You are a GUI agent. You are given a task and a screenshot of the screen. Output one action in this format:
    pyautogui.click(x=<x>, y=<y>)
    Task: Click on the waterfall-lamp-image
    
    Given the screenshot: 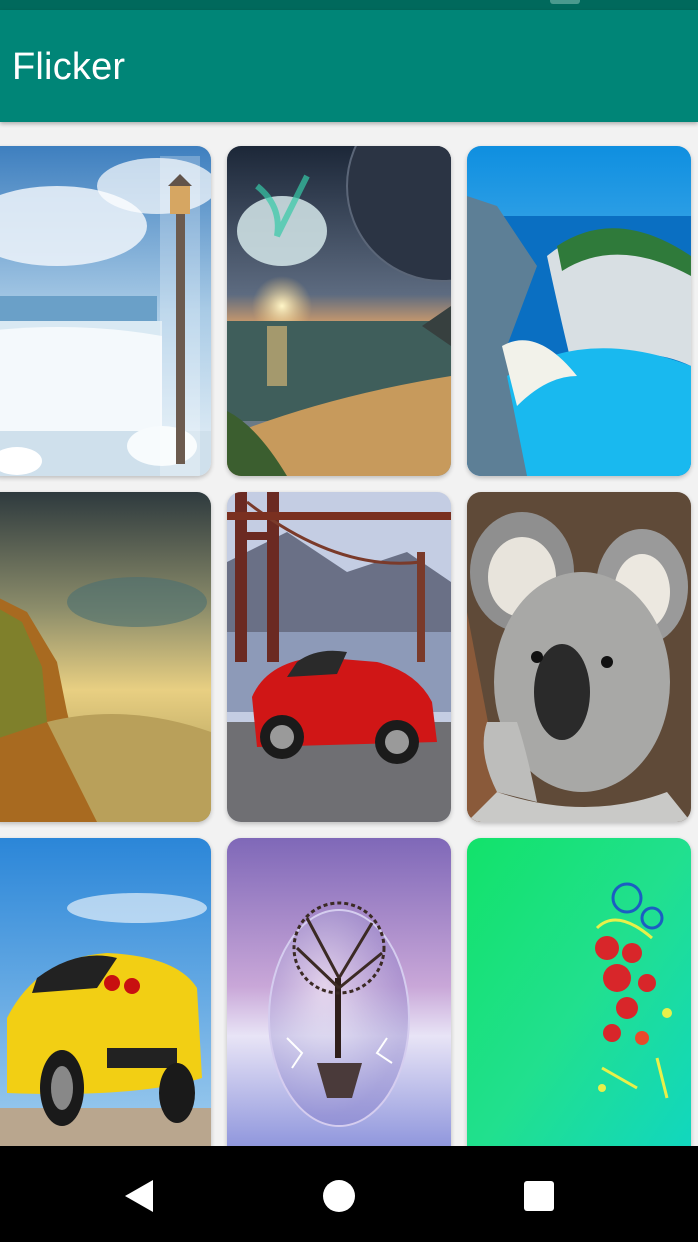 What is the action you would take?
    pyautogui.click(x=105, y=311)
    